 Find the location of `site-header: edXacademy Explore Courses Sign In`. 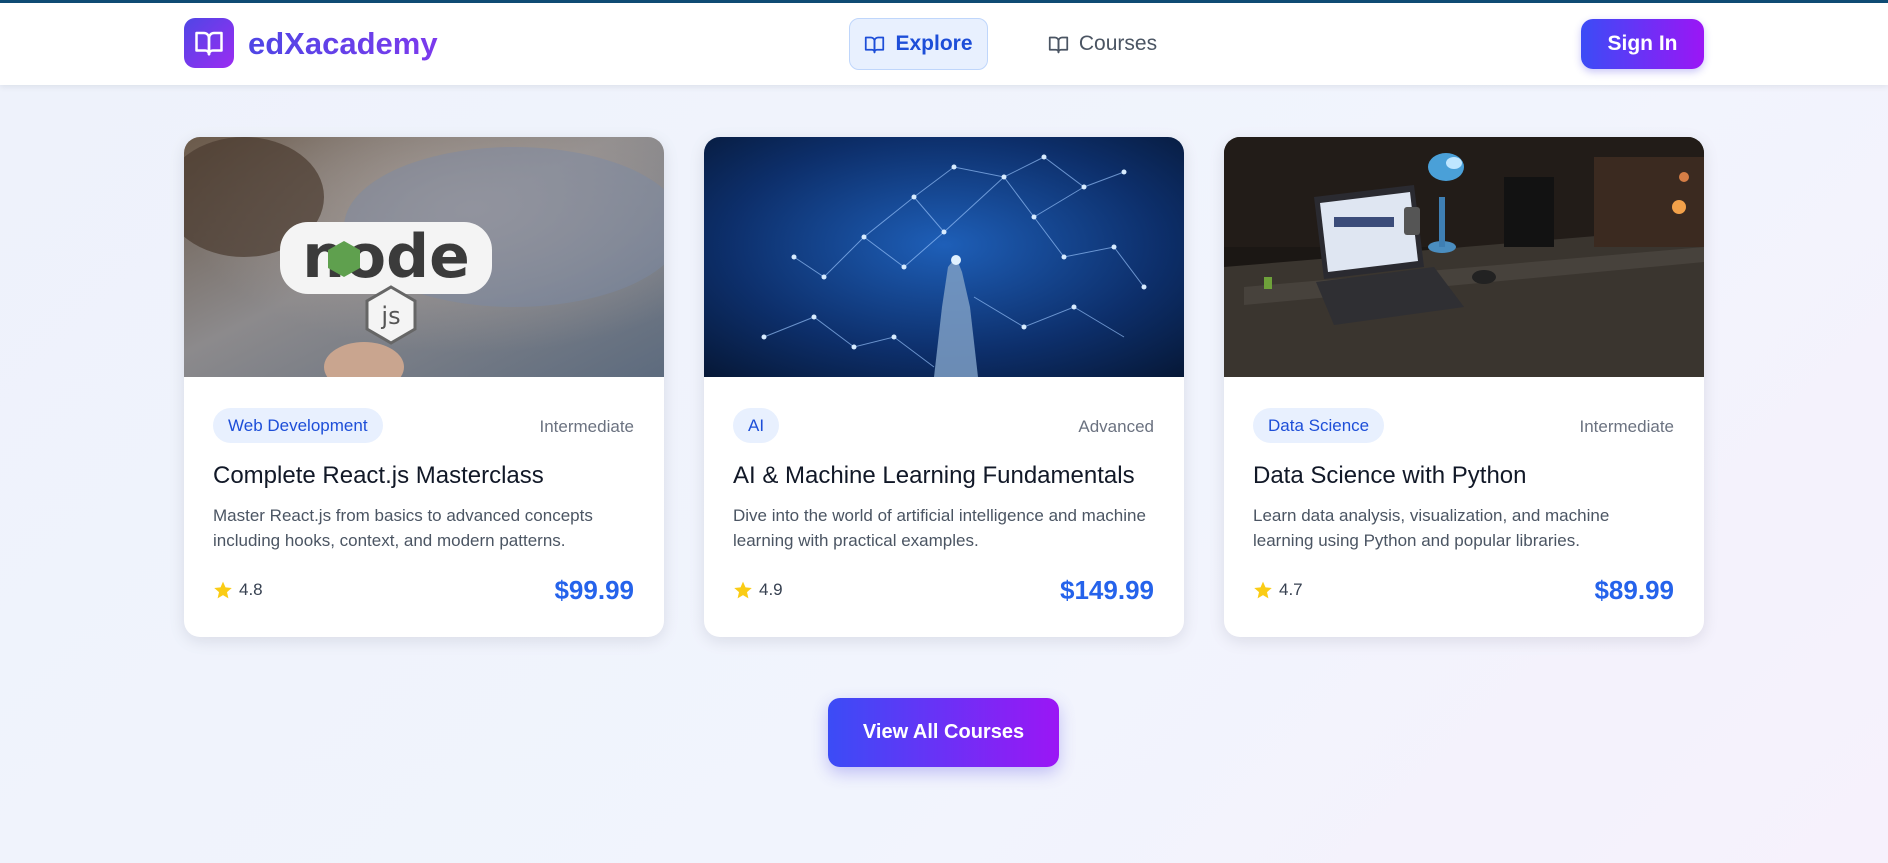

site-header: edXacademy Explore Courses Sign In is located at coordinates (944, 44).